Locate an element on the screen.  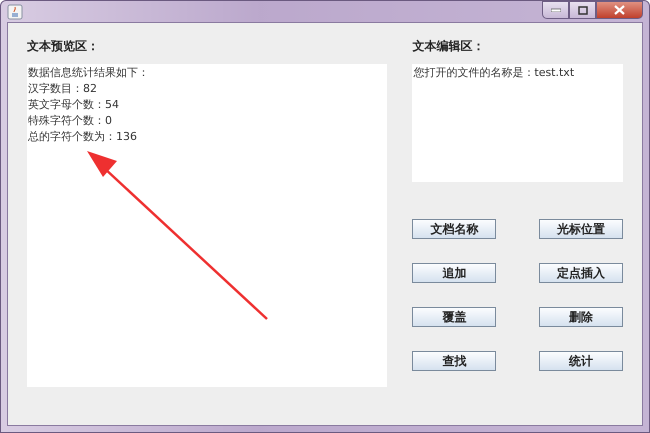
minimize-button is located at coordinates (555, 10).